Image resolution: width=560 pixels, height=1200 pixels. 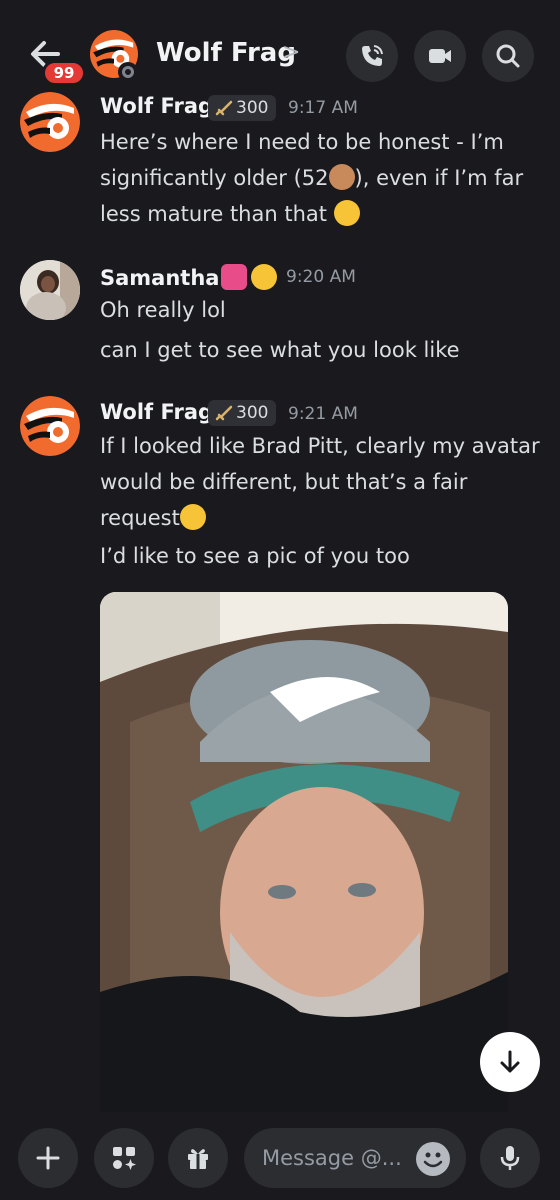 I want to click on video-call-button, so click(x=440, y=56).